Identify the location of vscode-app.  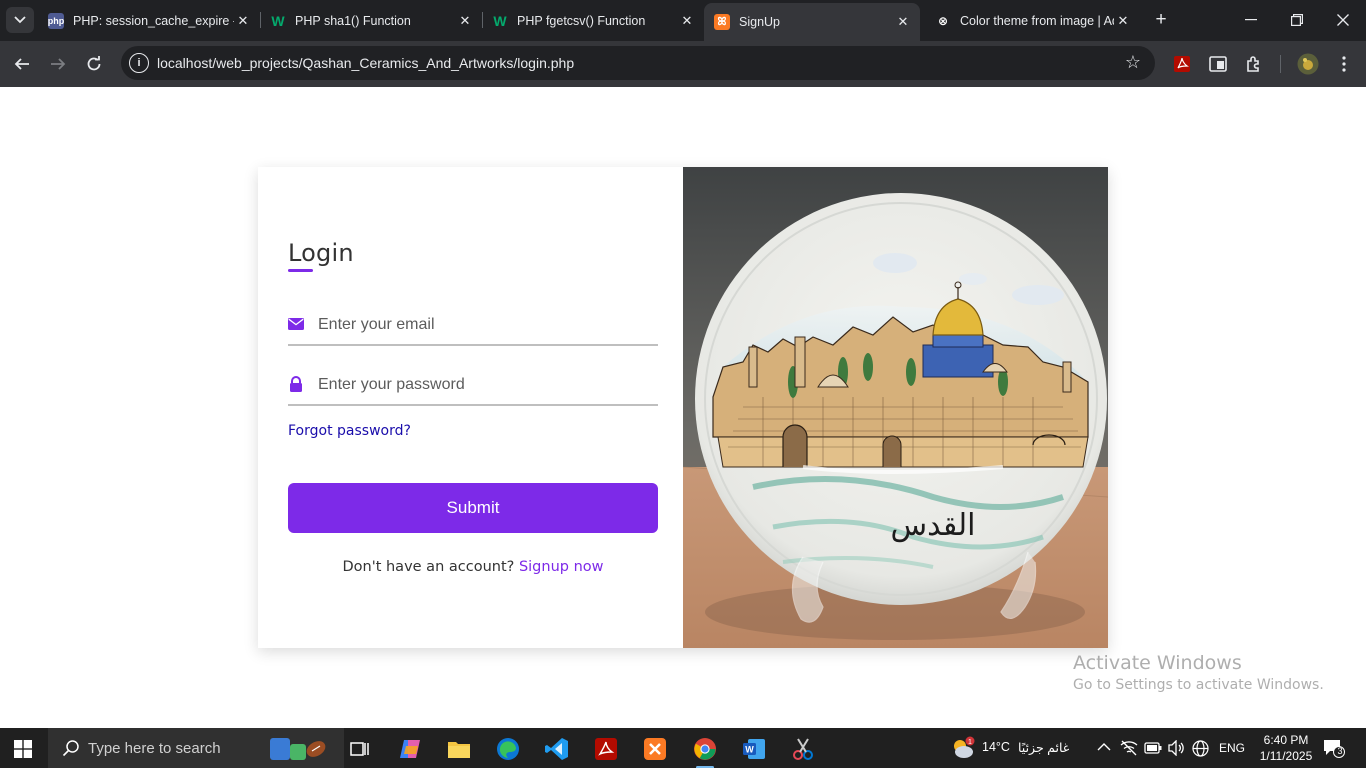
(557, 749).